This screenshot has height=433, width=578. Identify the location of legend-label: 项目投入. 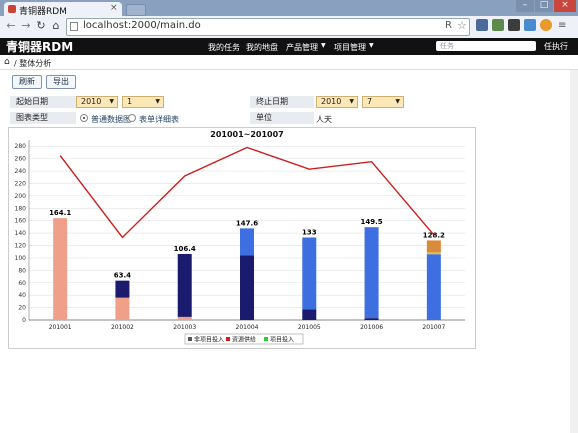
(282, 340).